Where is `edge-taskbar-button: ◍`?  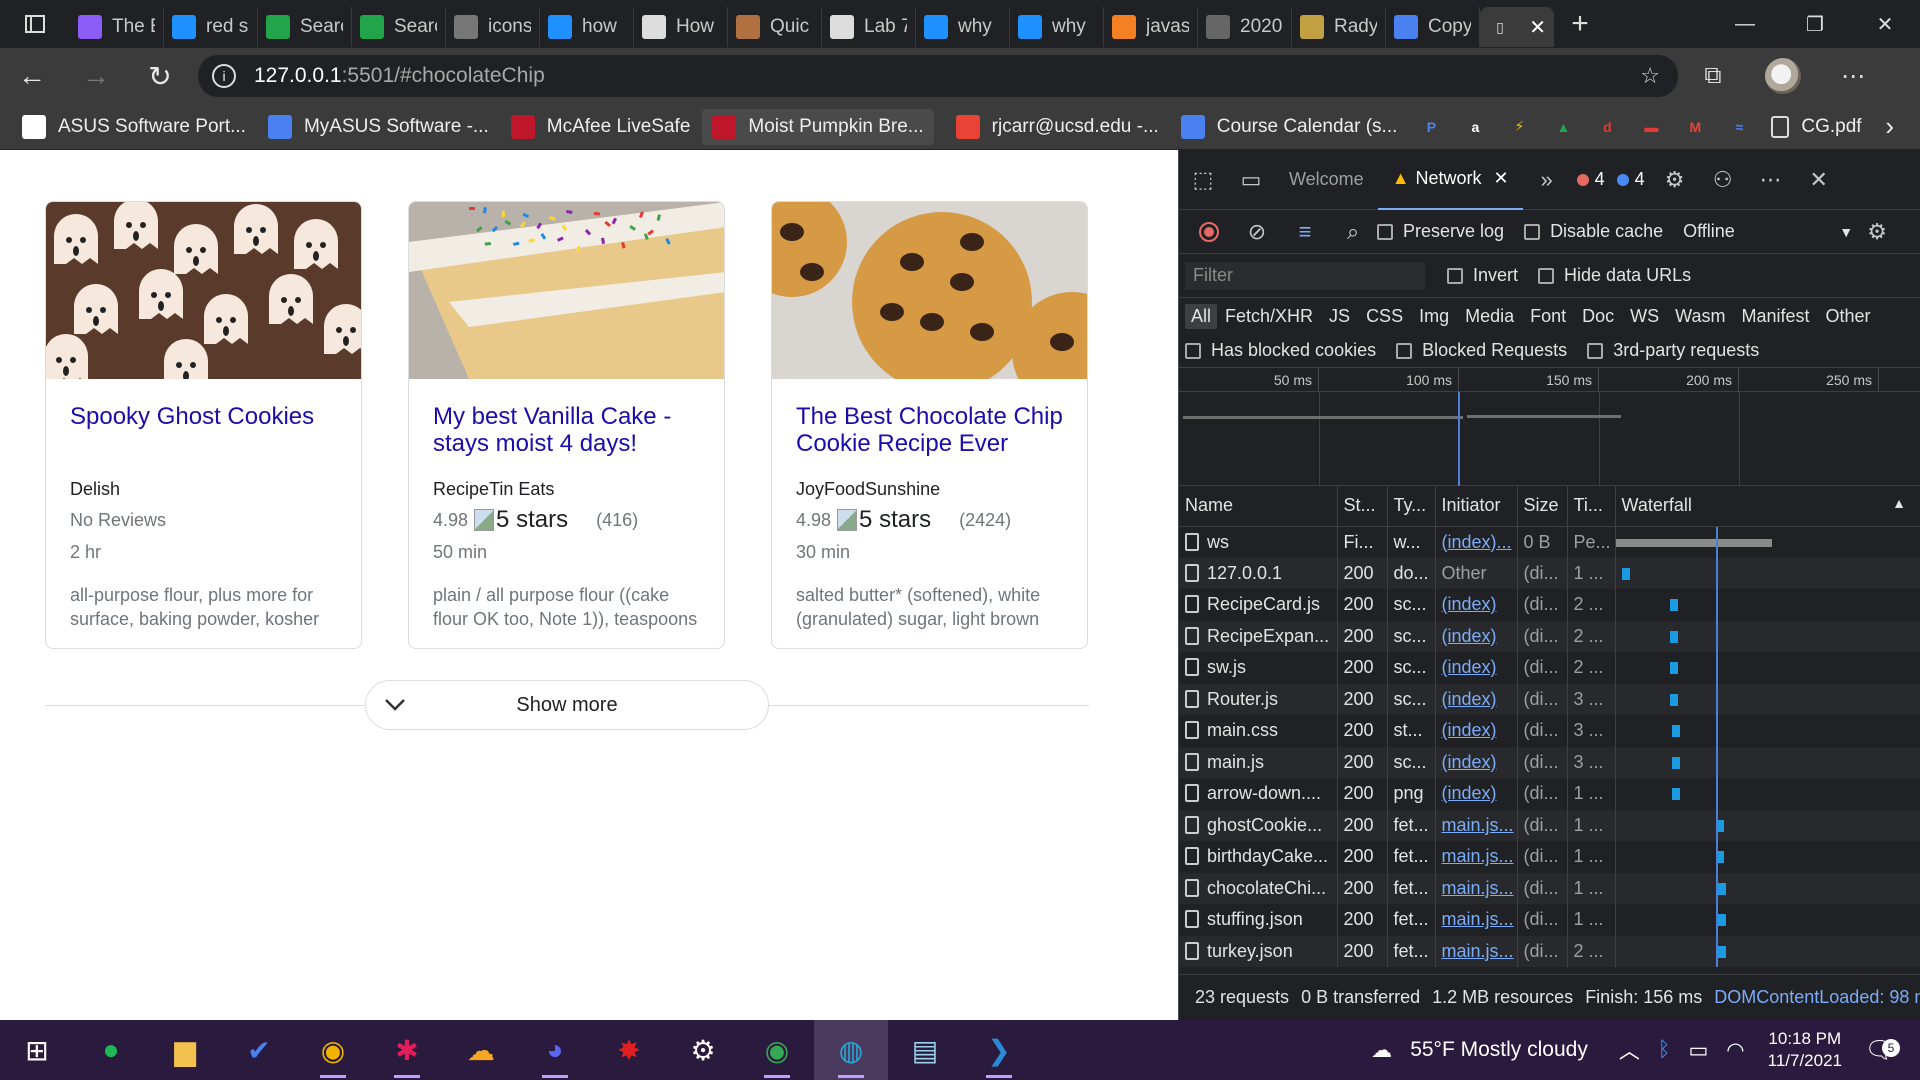 edge-taskbar-button: ◍ is located at coordinates (851, 1050).